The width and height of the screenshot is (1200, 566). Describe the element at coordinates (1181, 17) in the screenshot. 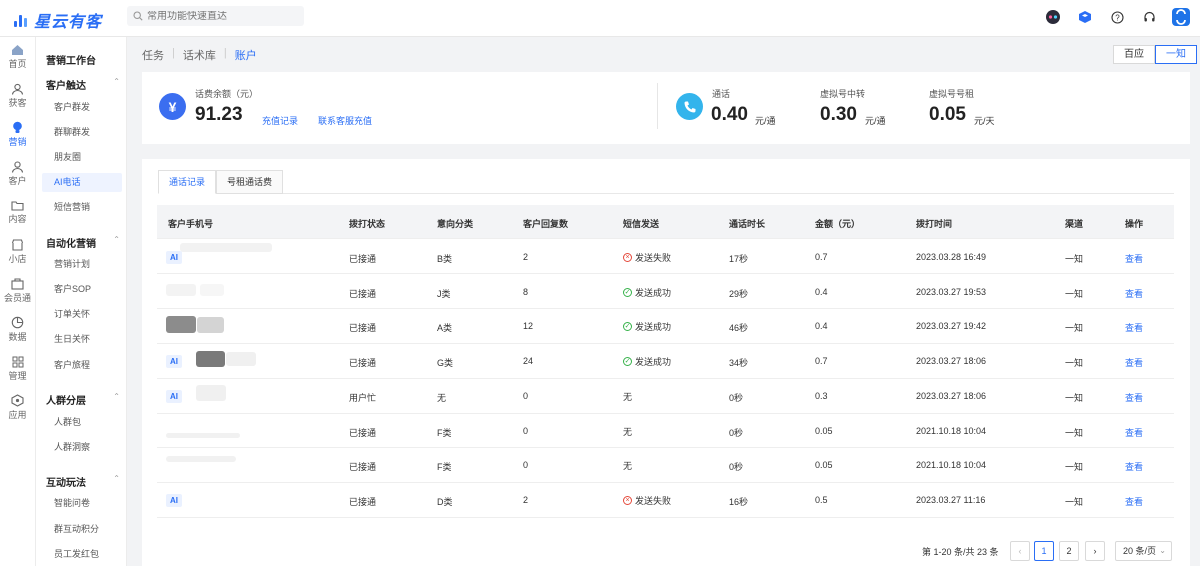

I see `app-switch-icon` at that location.